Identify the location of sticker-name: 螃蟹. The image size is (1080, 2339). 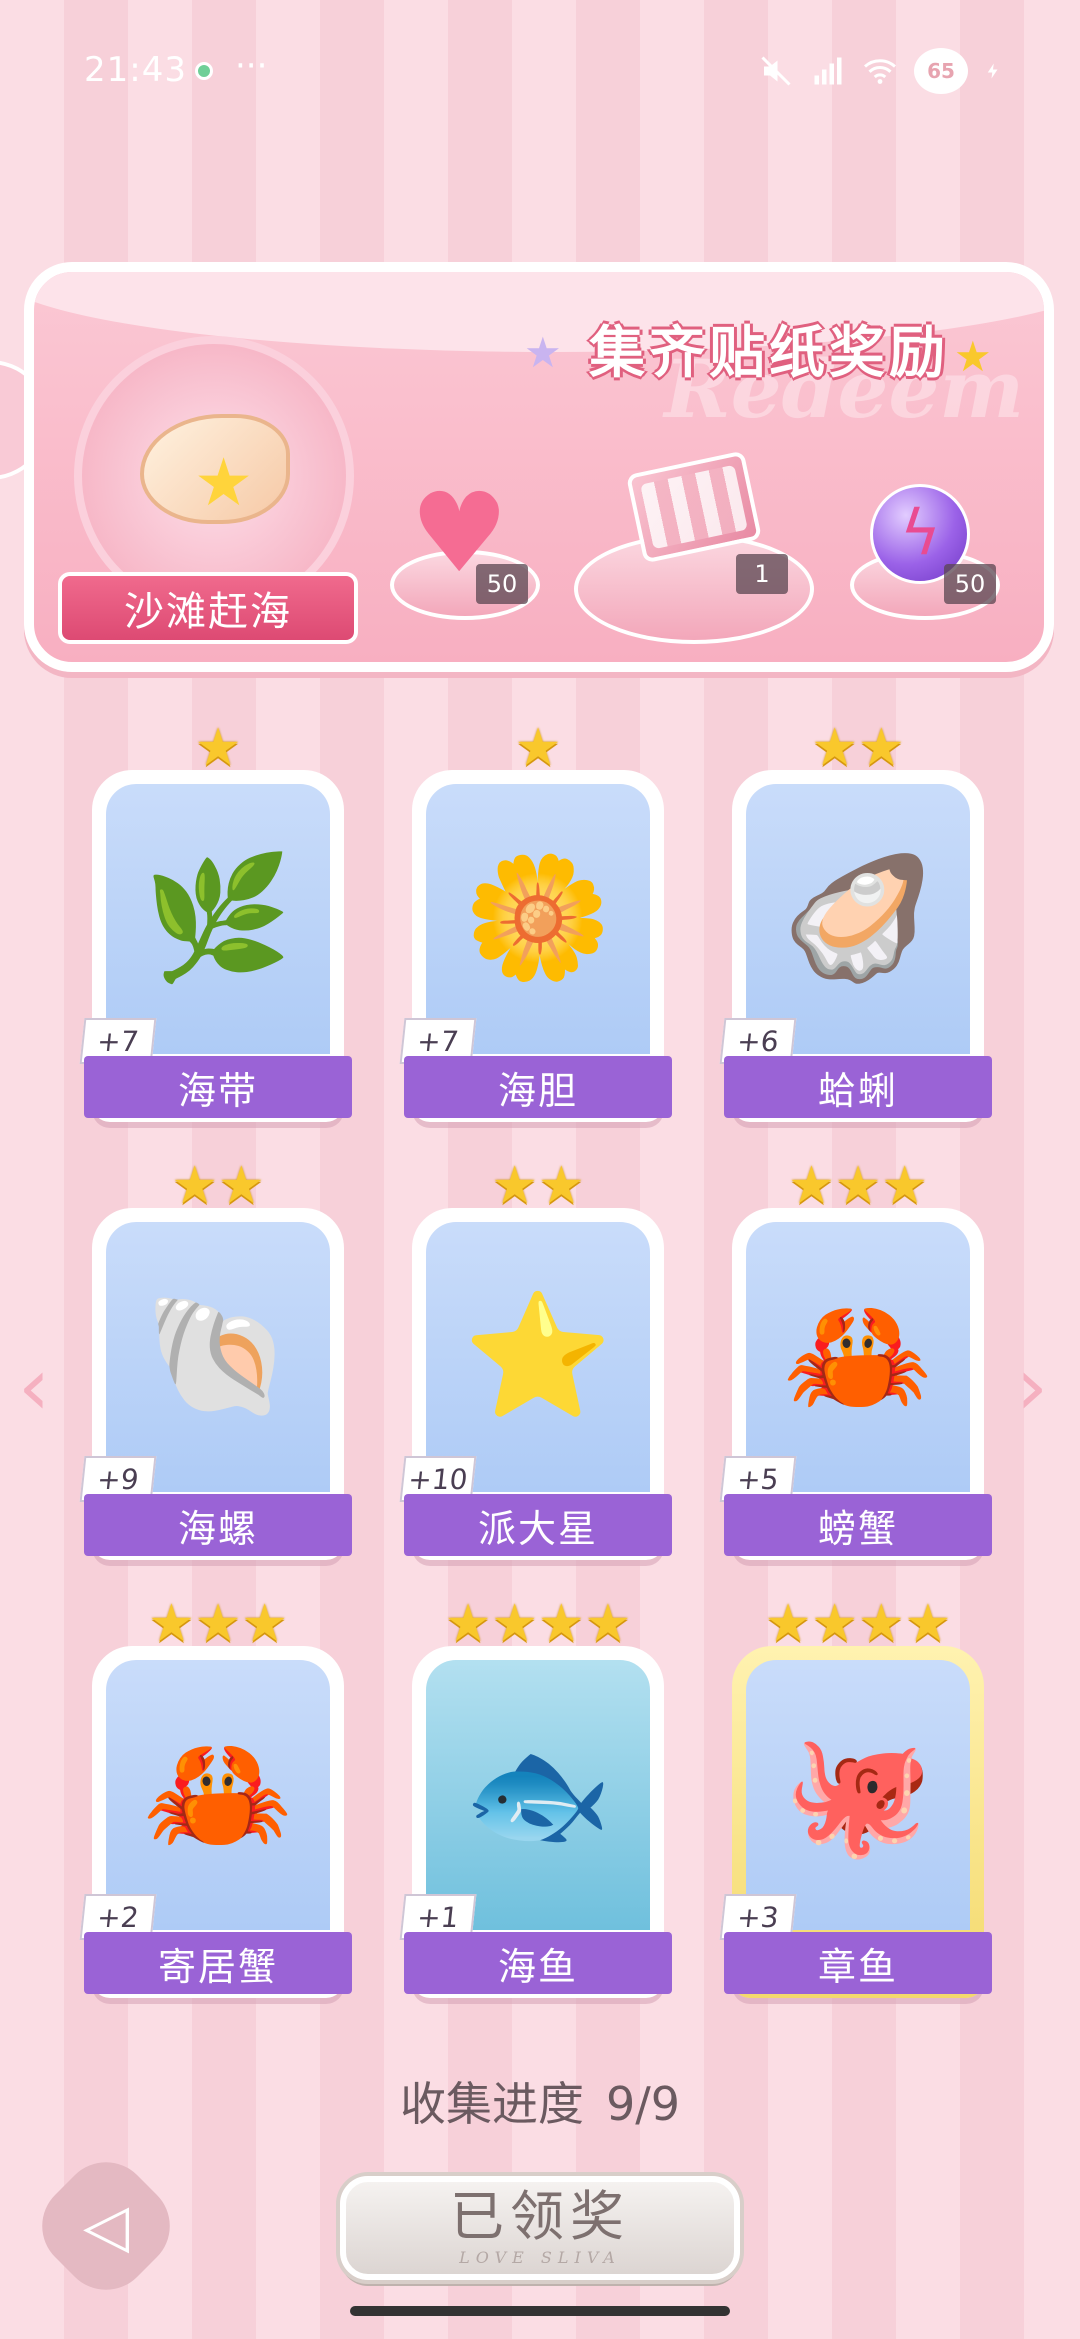
(857, 1528).